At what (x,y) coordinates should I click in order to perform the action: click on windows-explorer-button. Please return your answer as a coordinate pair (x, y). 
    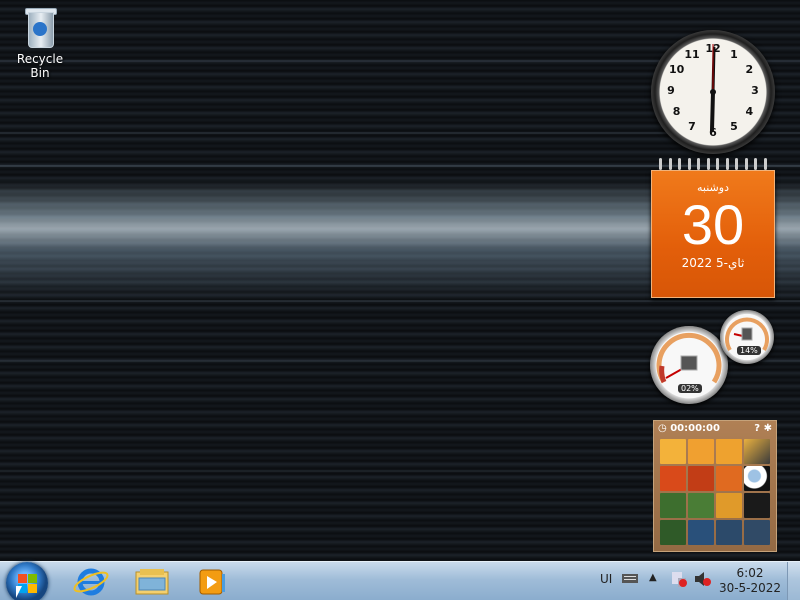
    Looking at the image, I should click on (151, 581).